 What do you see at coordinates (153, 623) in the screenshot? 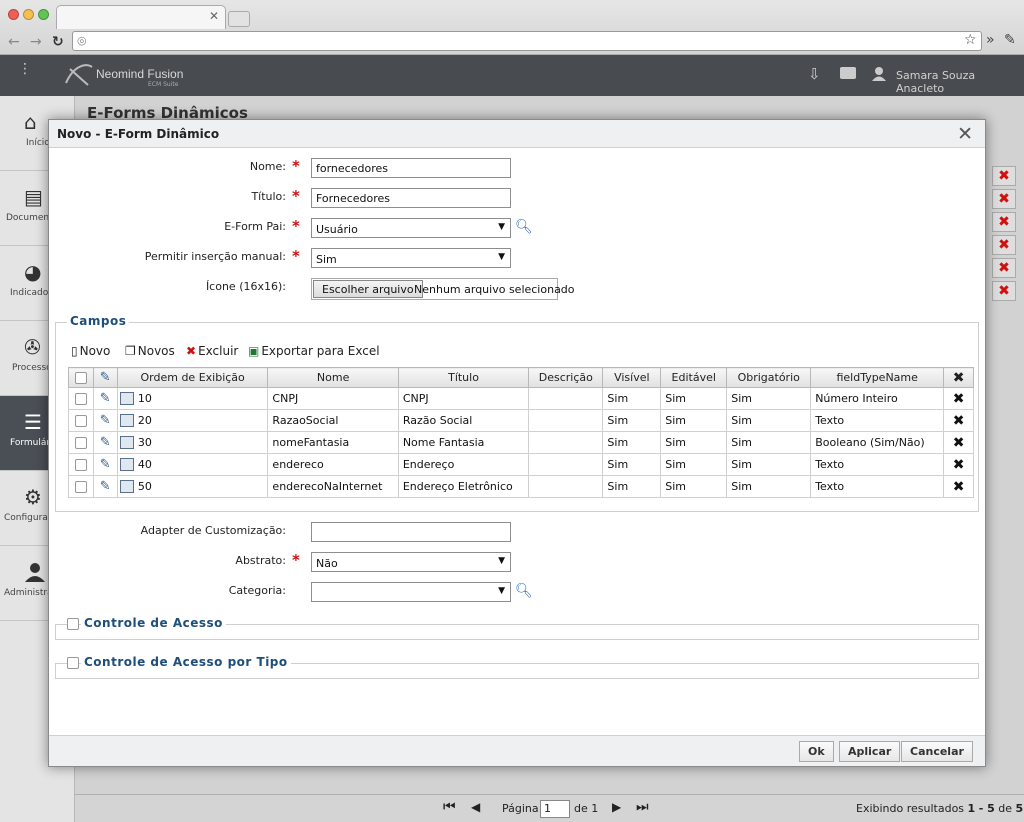
I see `controle-acesso-legend: Controle de Acesso` at bounding box center [153, 623].